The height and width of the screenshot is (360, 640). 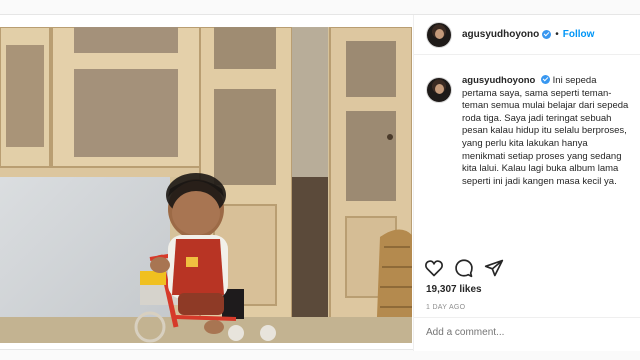 I want to click on likes-count: 19,307 likes, so click(x=454, y=289).